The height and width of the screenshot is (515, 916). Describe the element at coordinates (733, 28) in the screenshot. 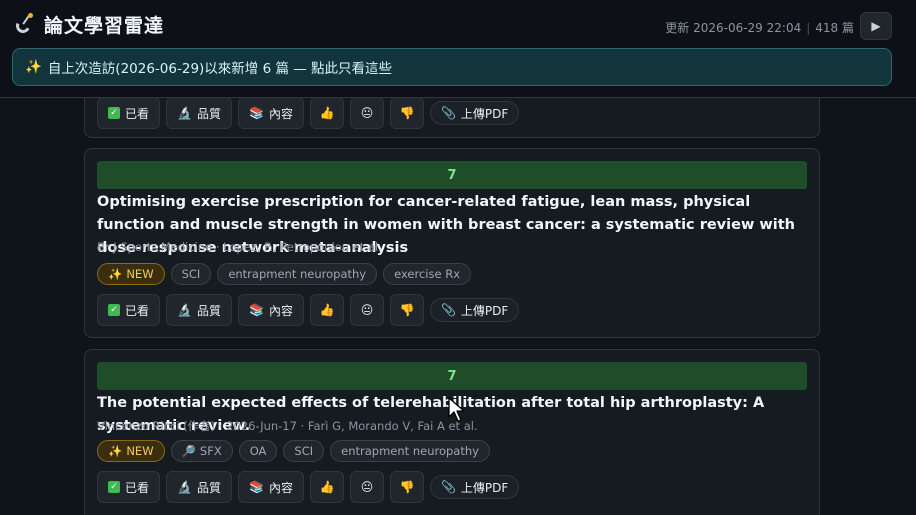

I see `last-updated: 更新 2026-06-29 22:04` at that location.